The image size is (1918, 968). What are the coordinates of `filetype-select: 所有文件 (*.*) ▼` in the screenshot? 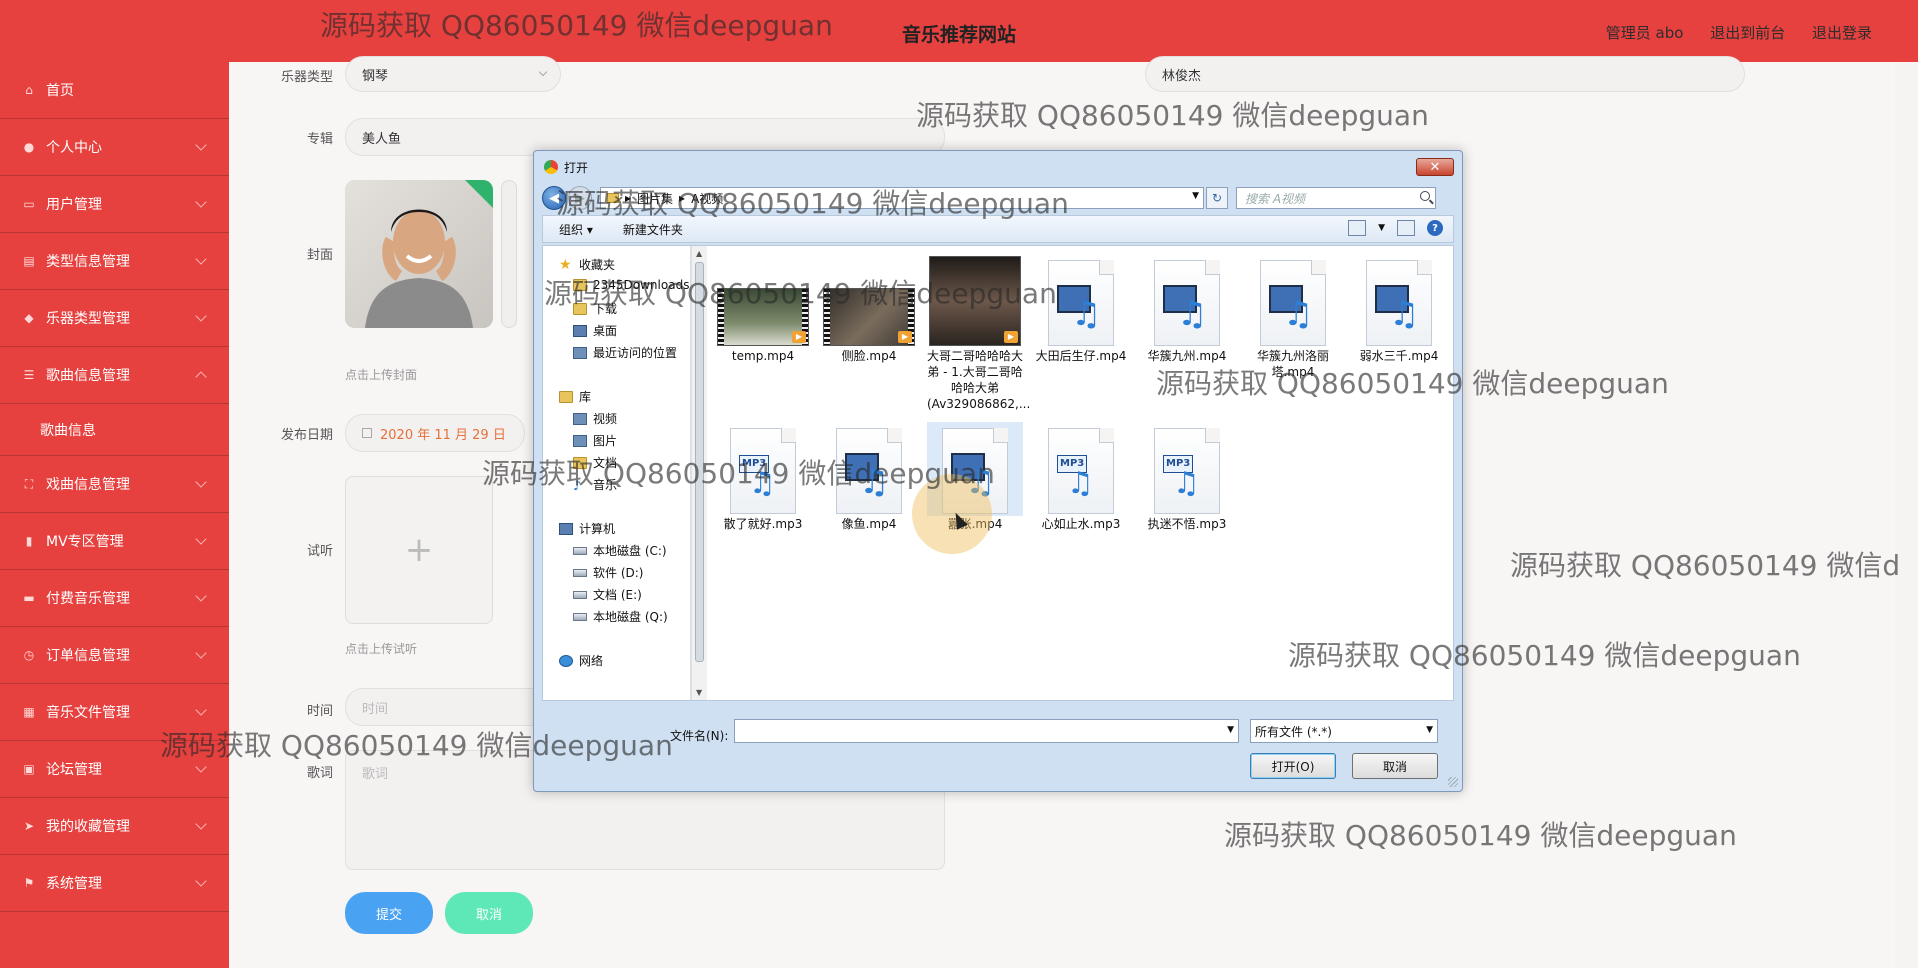 It's located at (1344, 731).